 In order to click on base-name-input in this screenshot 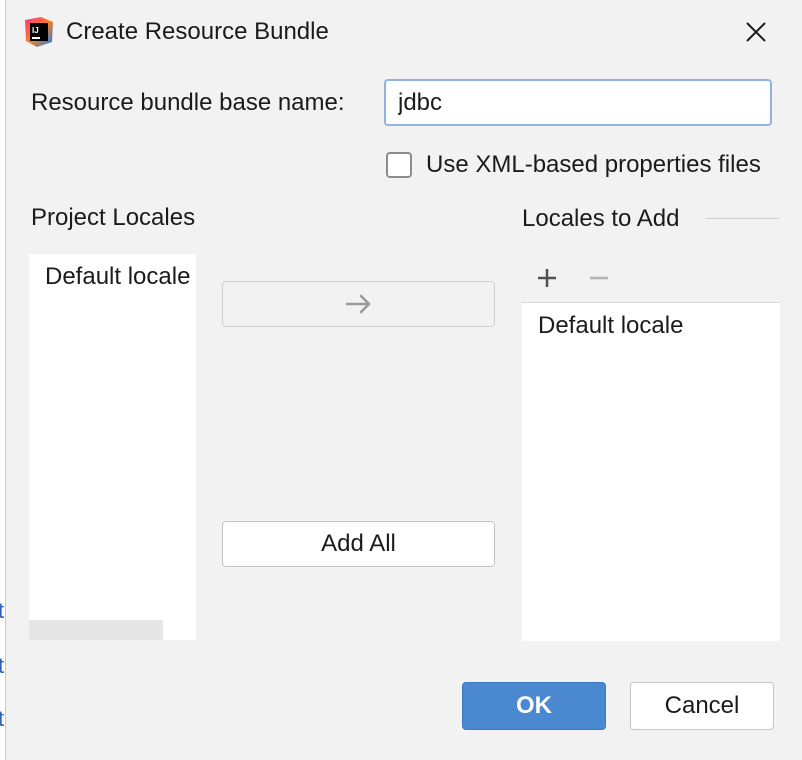, I will do `click(578, 102)`.